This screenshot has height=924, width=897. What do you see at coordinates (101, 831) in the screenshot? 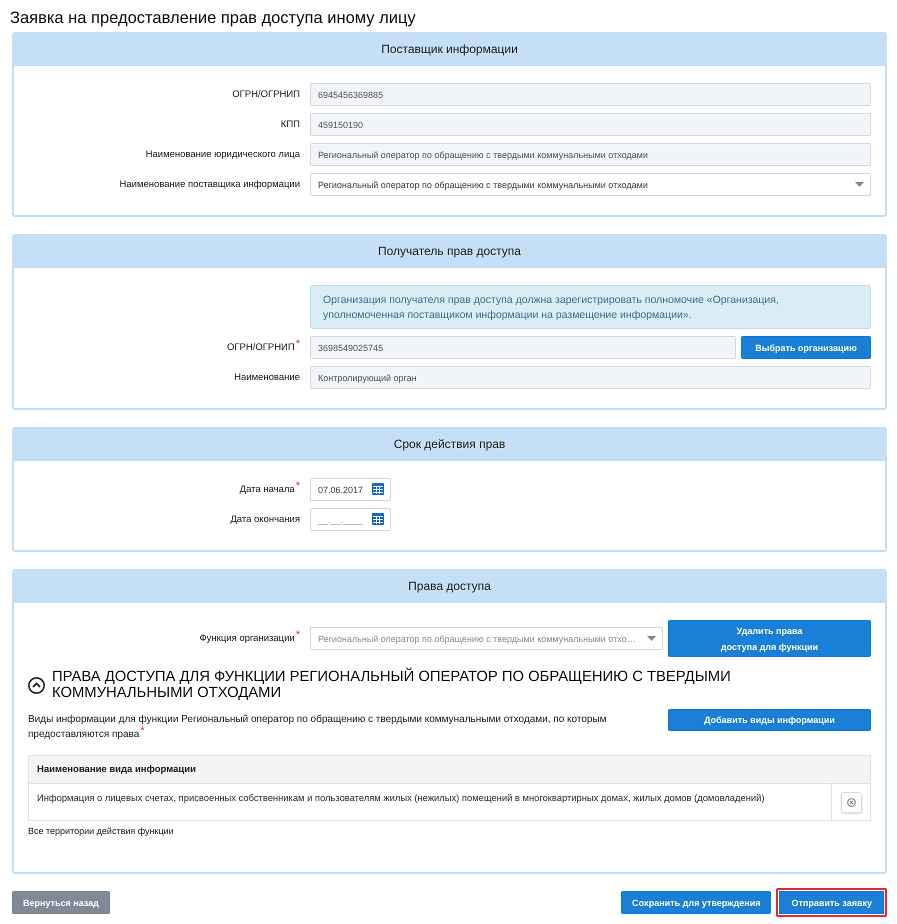
I see `note-text: Все территории действия функции` at bounding box center [101, 831].